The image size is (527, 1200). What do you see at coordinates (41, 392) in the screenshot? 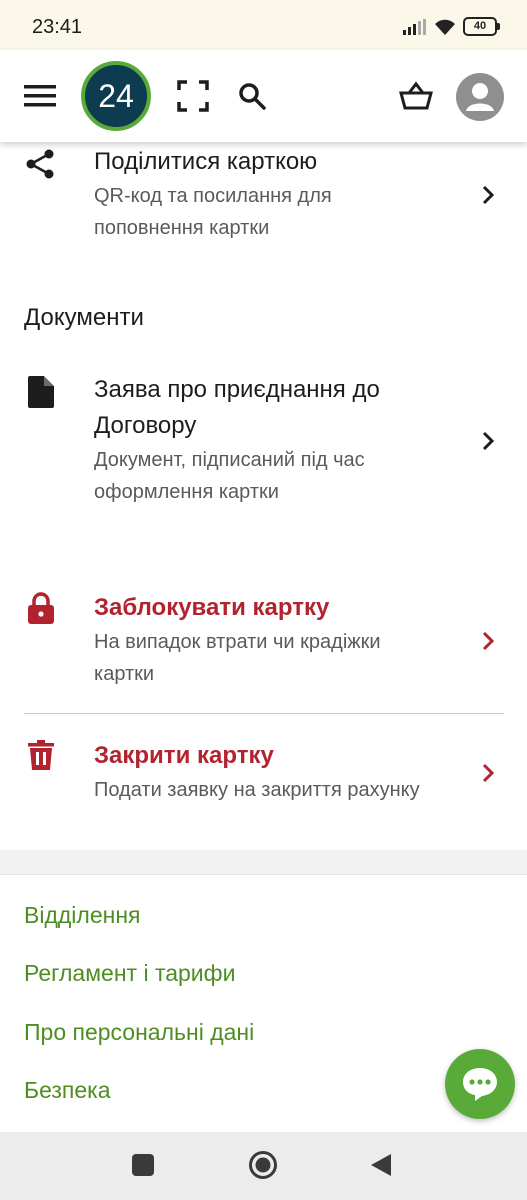
I see `document-icon` at bounding box center [41, 392].